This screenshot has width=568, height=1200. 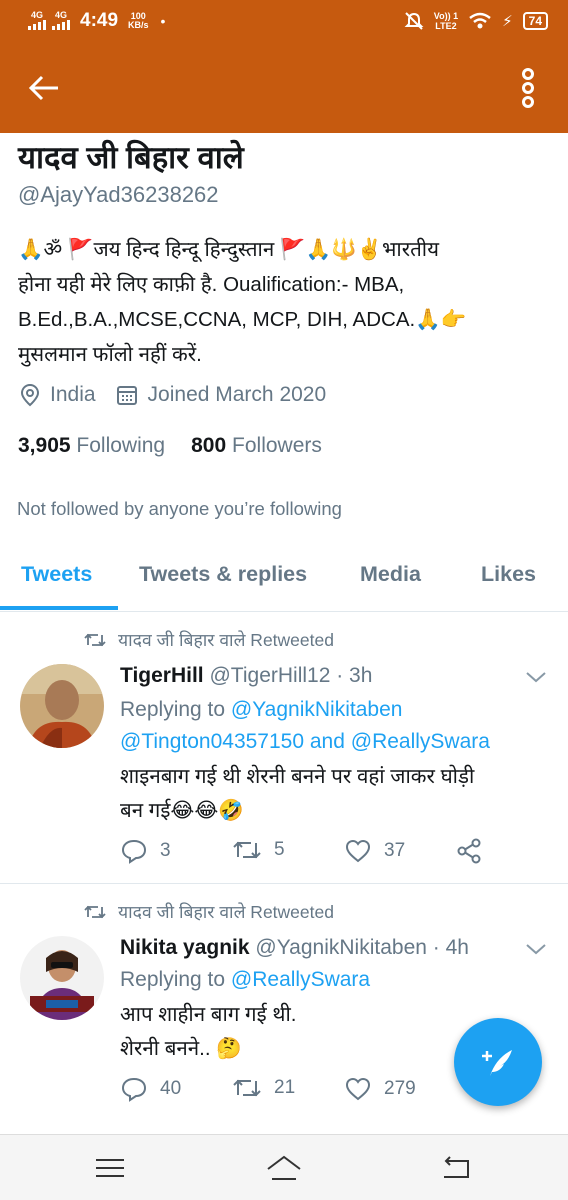 I want to click on signal-indicator-2: 4G, so click(x=61, y=20).